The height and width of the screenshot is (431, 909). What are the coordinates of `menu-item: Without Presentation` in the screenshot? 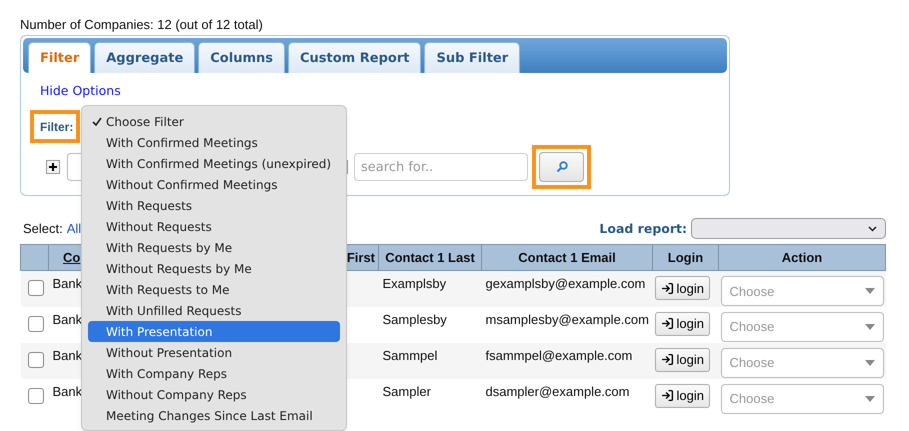 It's located at (214, 352).